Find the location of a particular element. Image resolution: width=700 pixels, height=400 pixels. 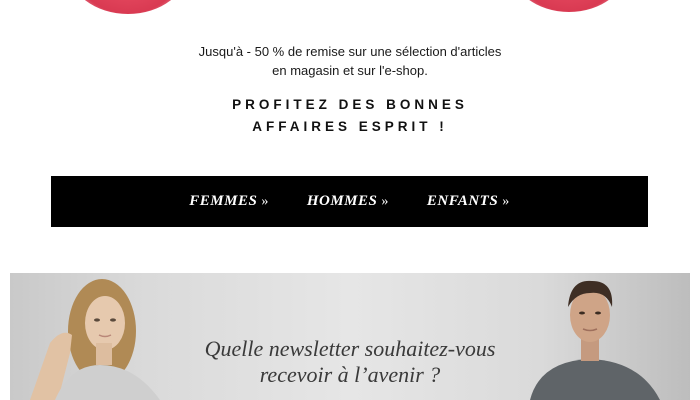

headline-line-2: AFFAIRES ESPRIT ! is located at coordinates (350, 126).